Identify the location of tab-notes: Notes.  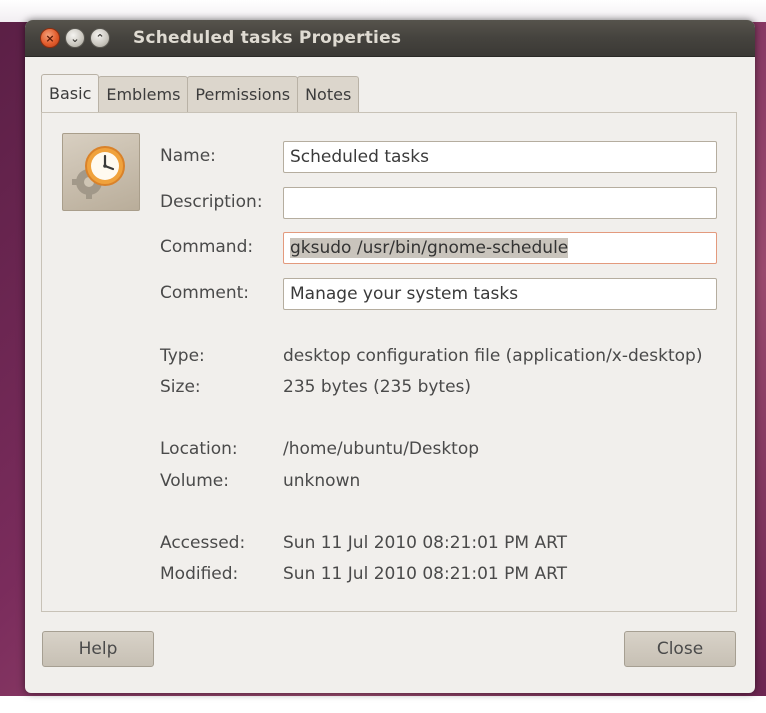
(328, 94).